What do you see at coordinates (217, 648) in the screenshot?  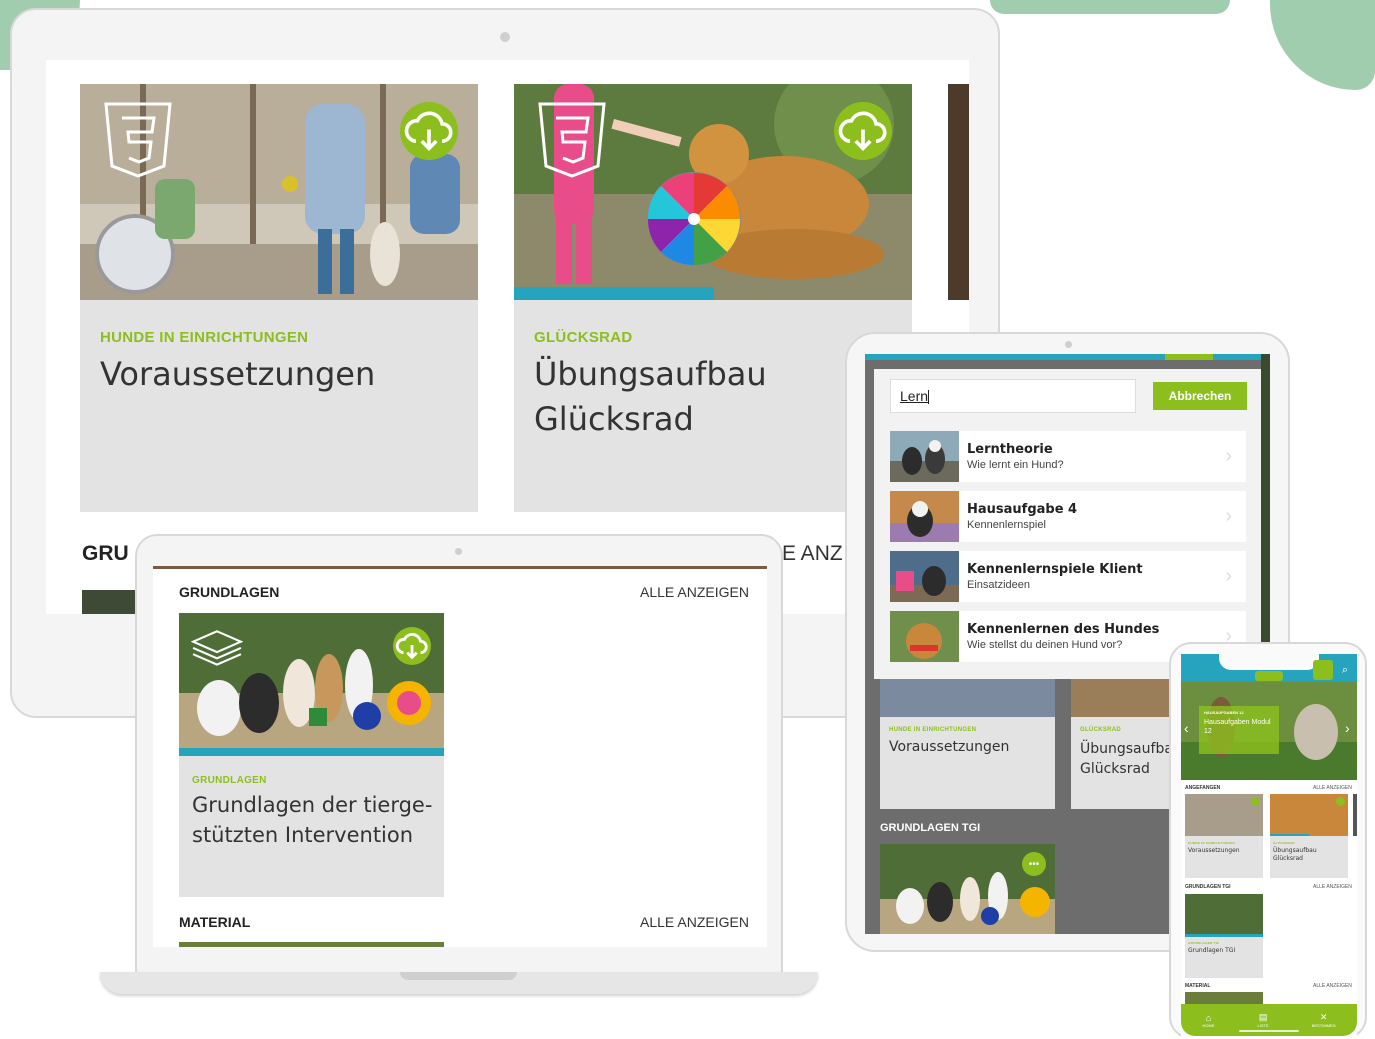 I see `layers-icon` at bounding box center [217, 648].